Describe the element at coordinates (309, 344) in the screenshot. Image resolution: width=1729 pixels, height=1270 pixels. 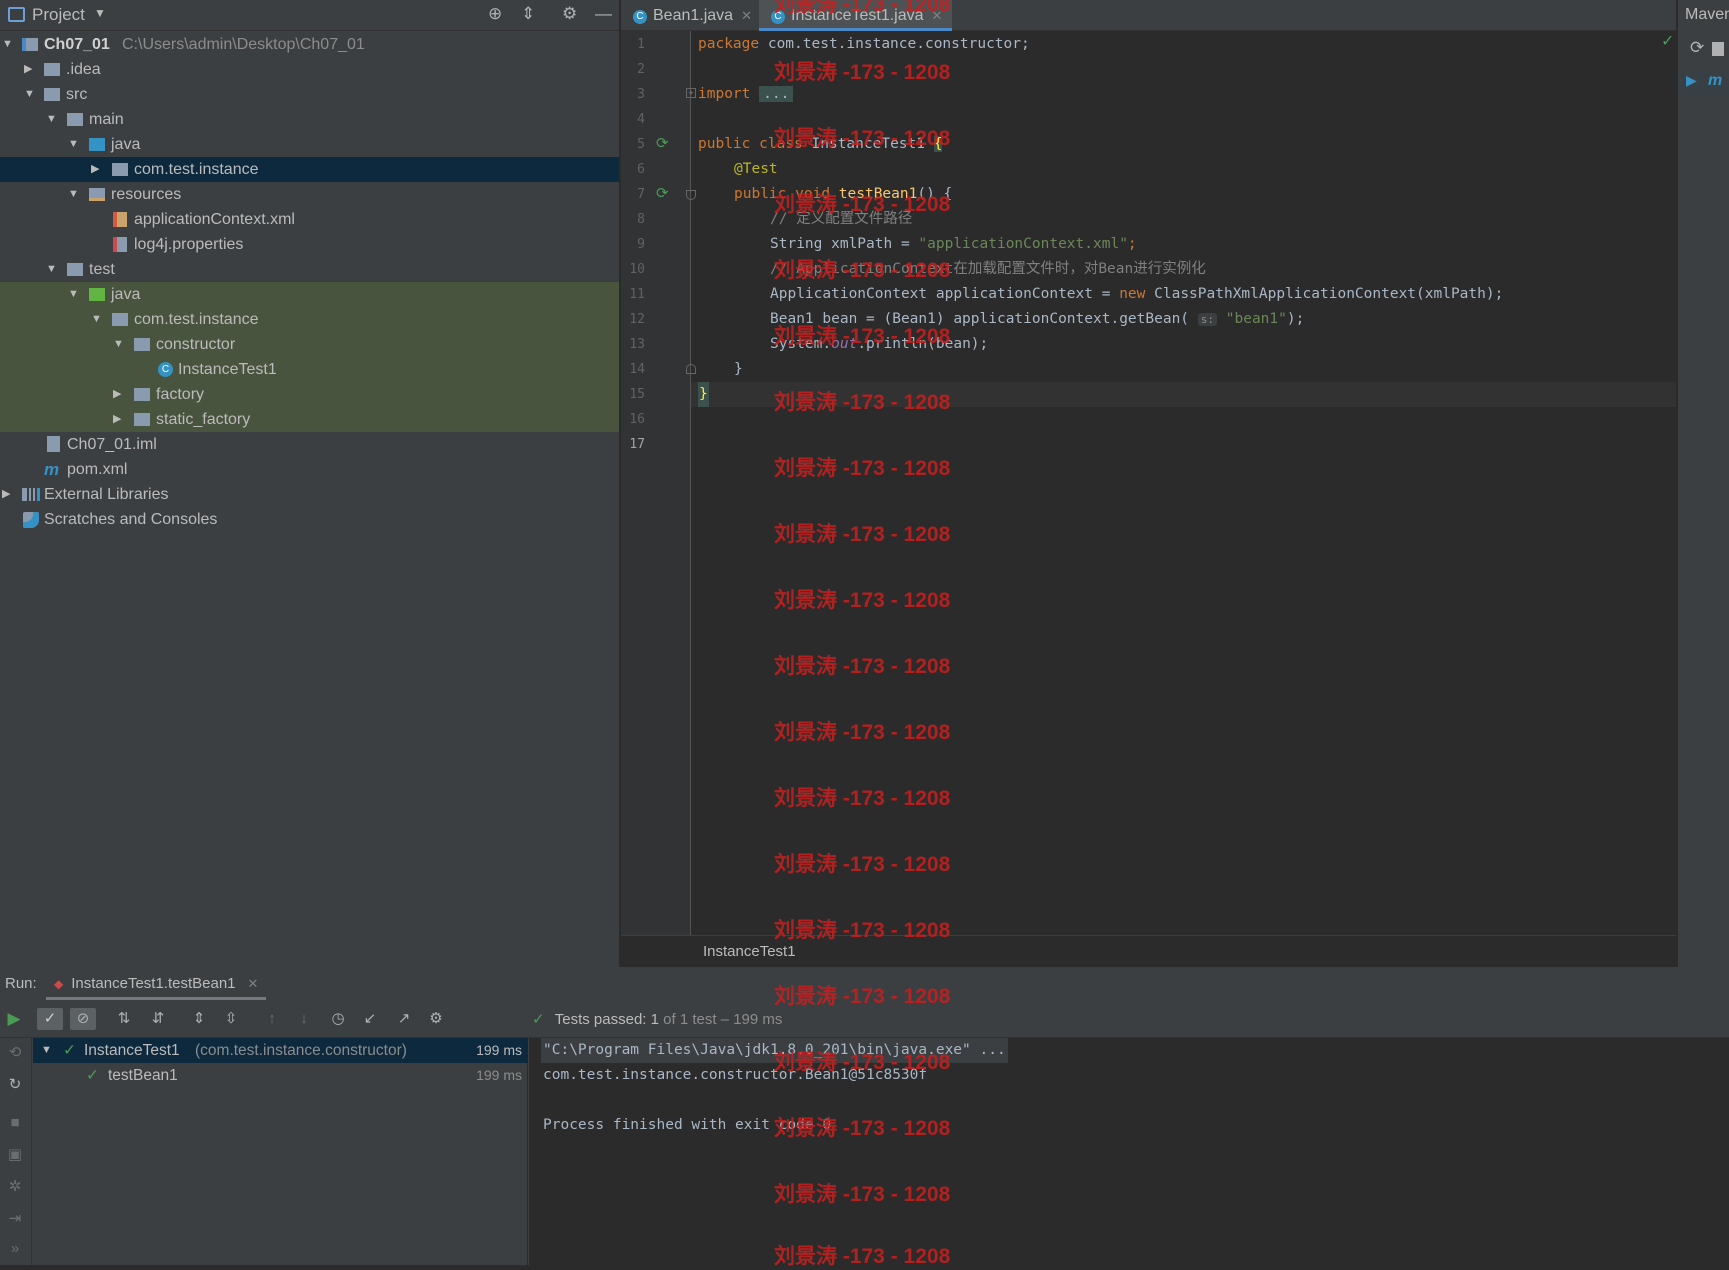
I see `tree-item-constructor: ▼ constructor` at that location.